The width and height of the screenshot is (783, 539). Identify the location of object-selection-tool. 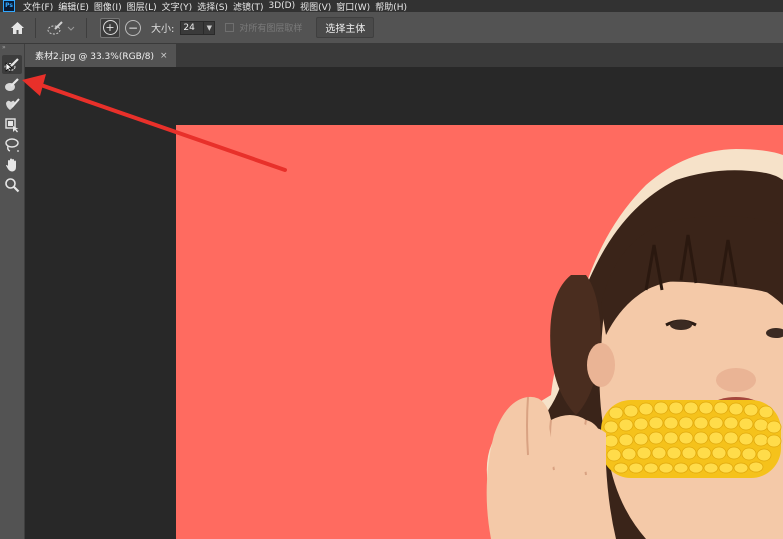
(12, 124).